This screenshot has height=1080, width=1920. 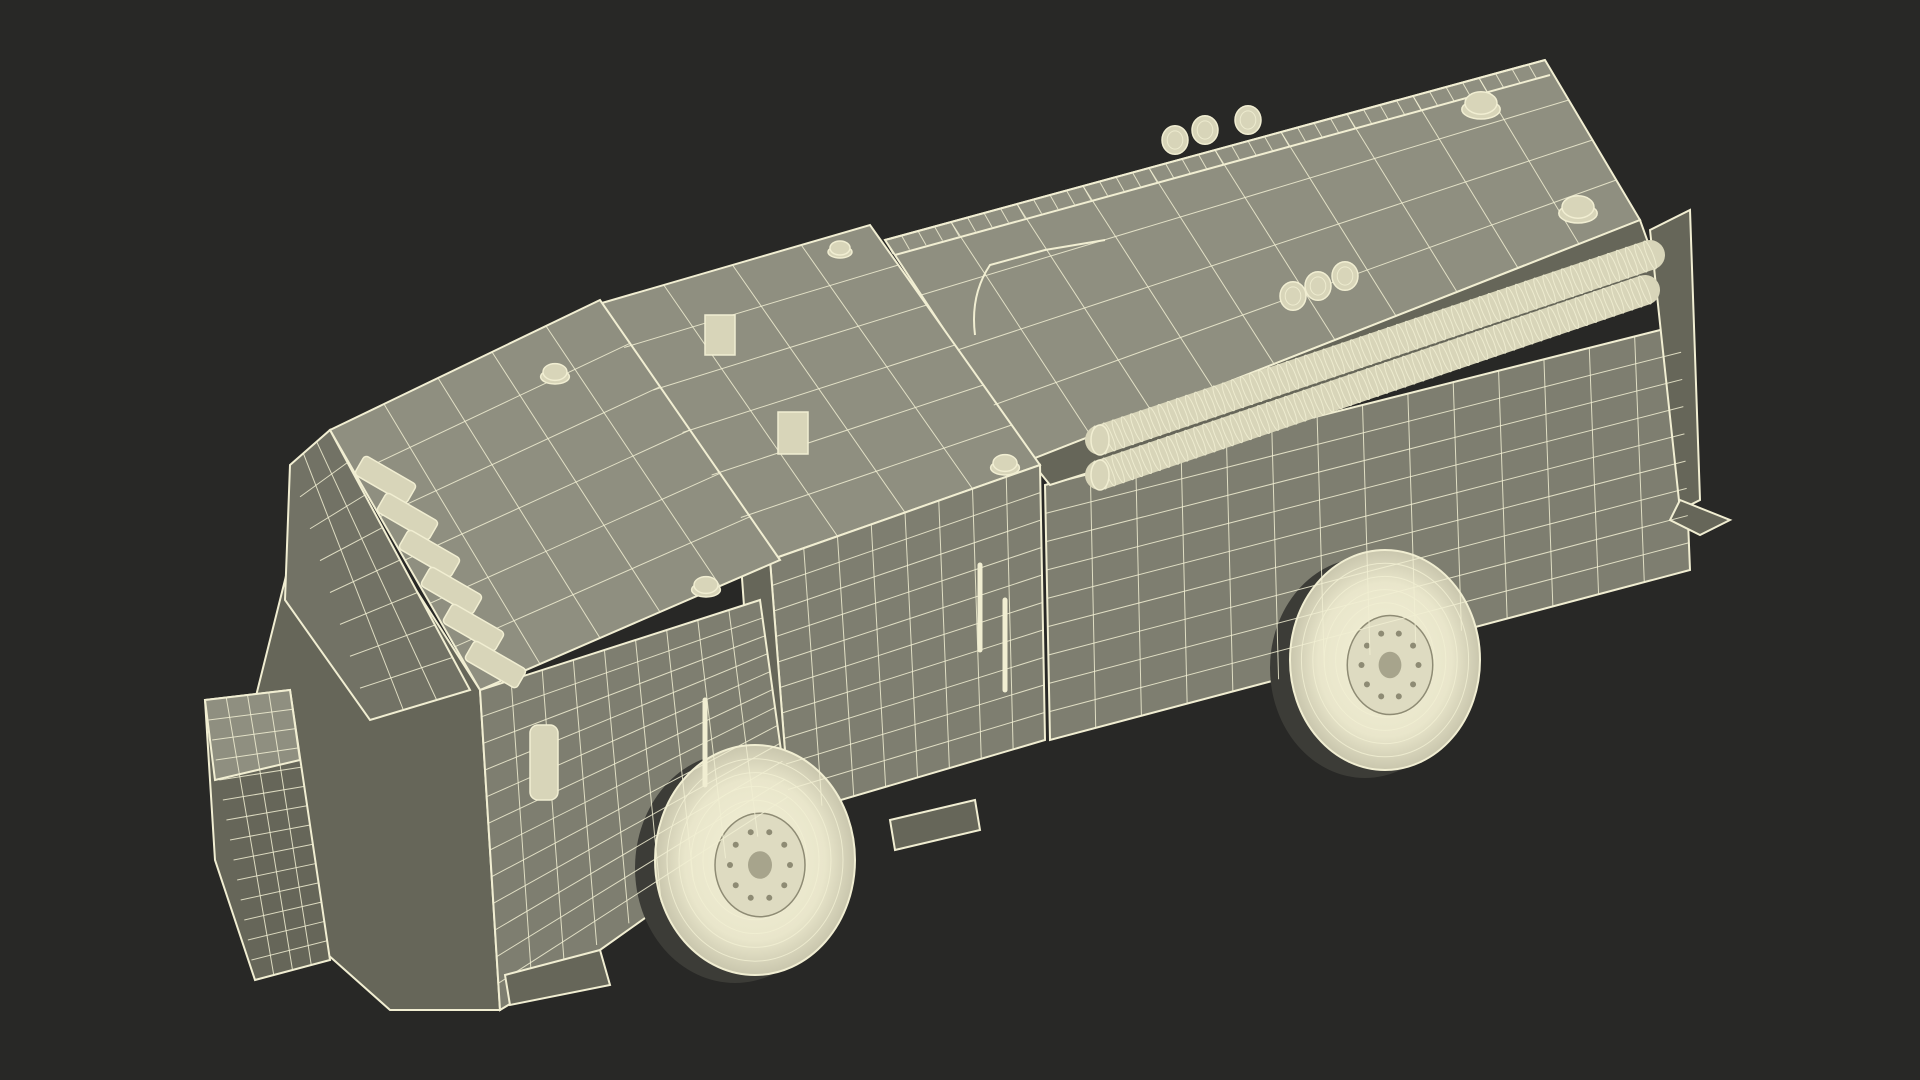 I want to click on side-mirror, so click(x=544, y=762).